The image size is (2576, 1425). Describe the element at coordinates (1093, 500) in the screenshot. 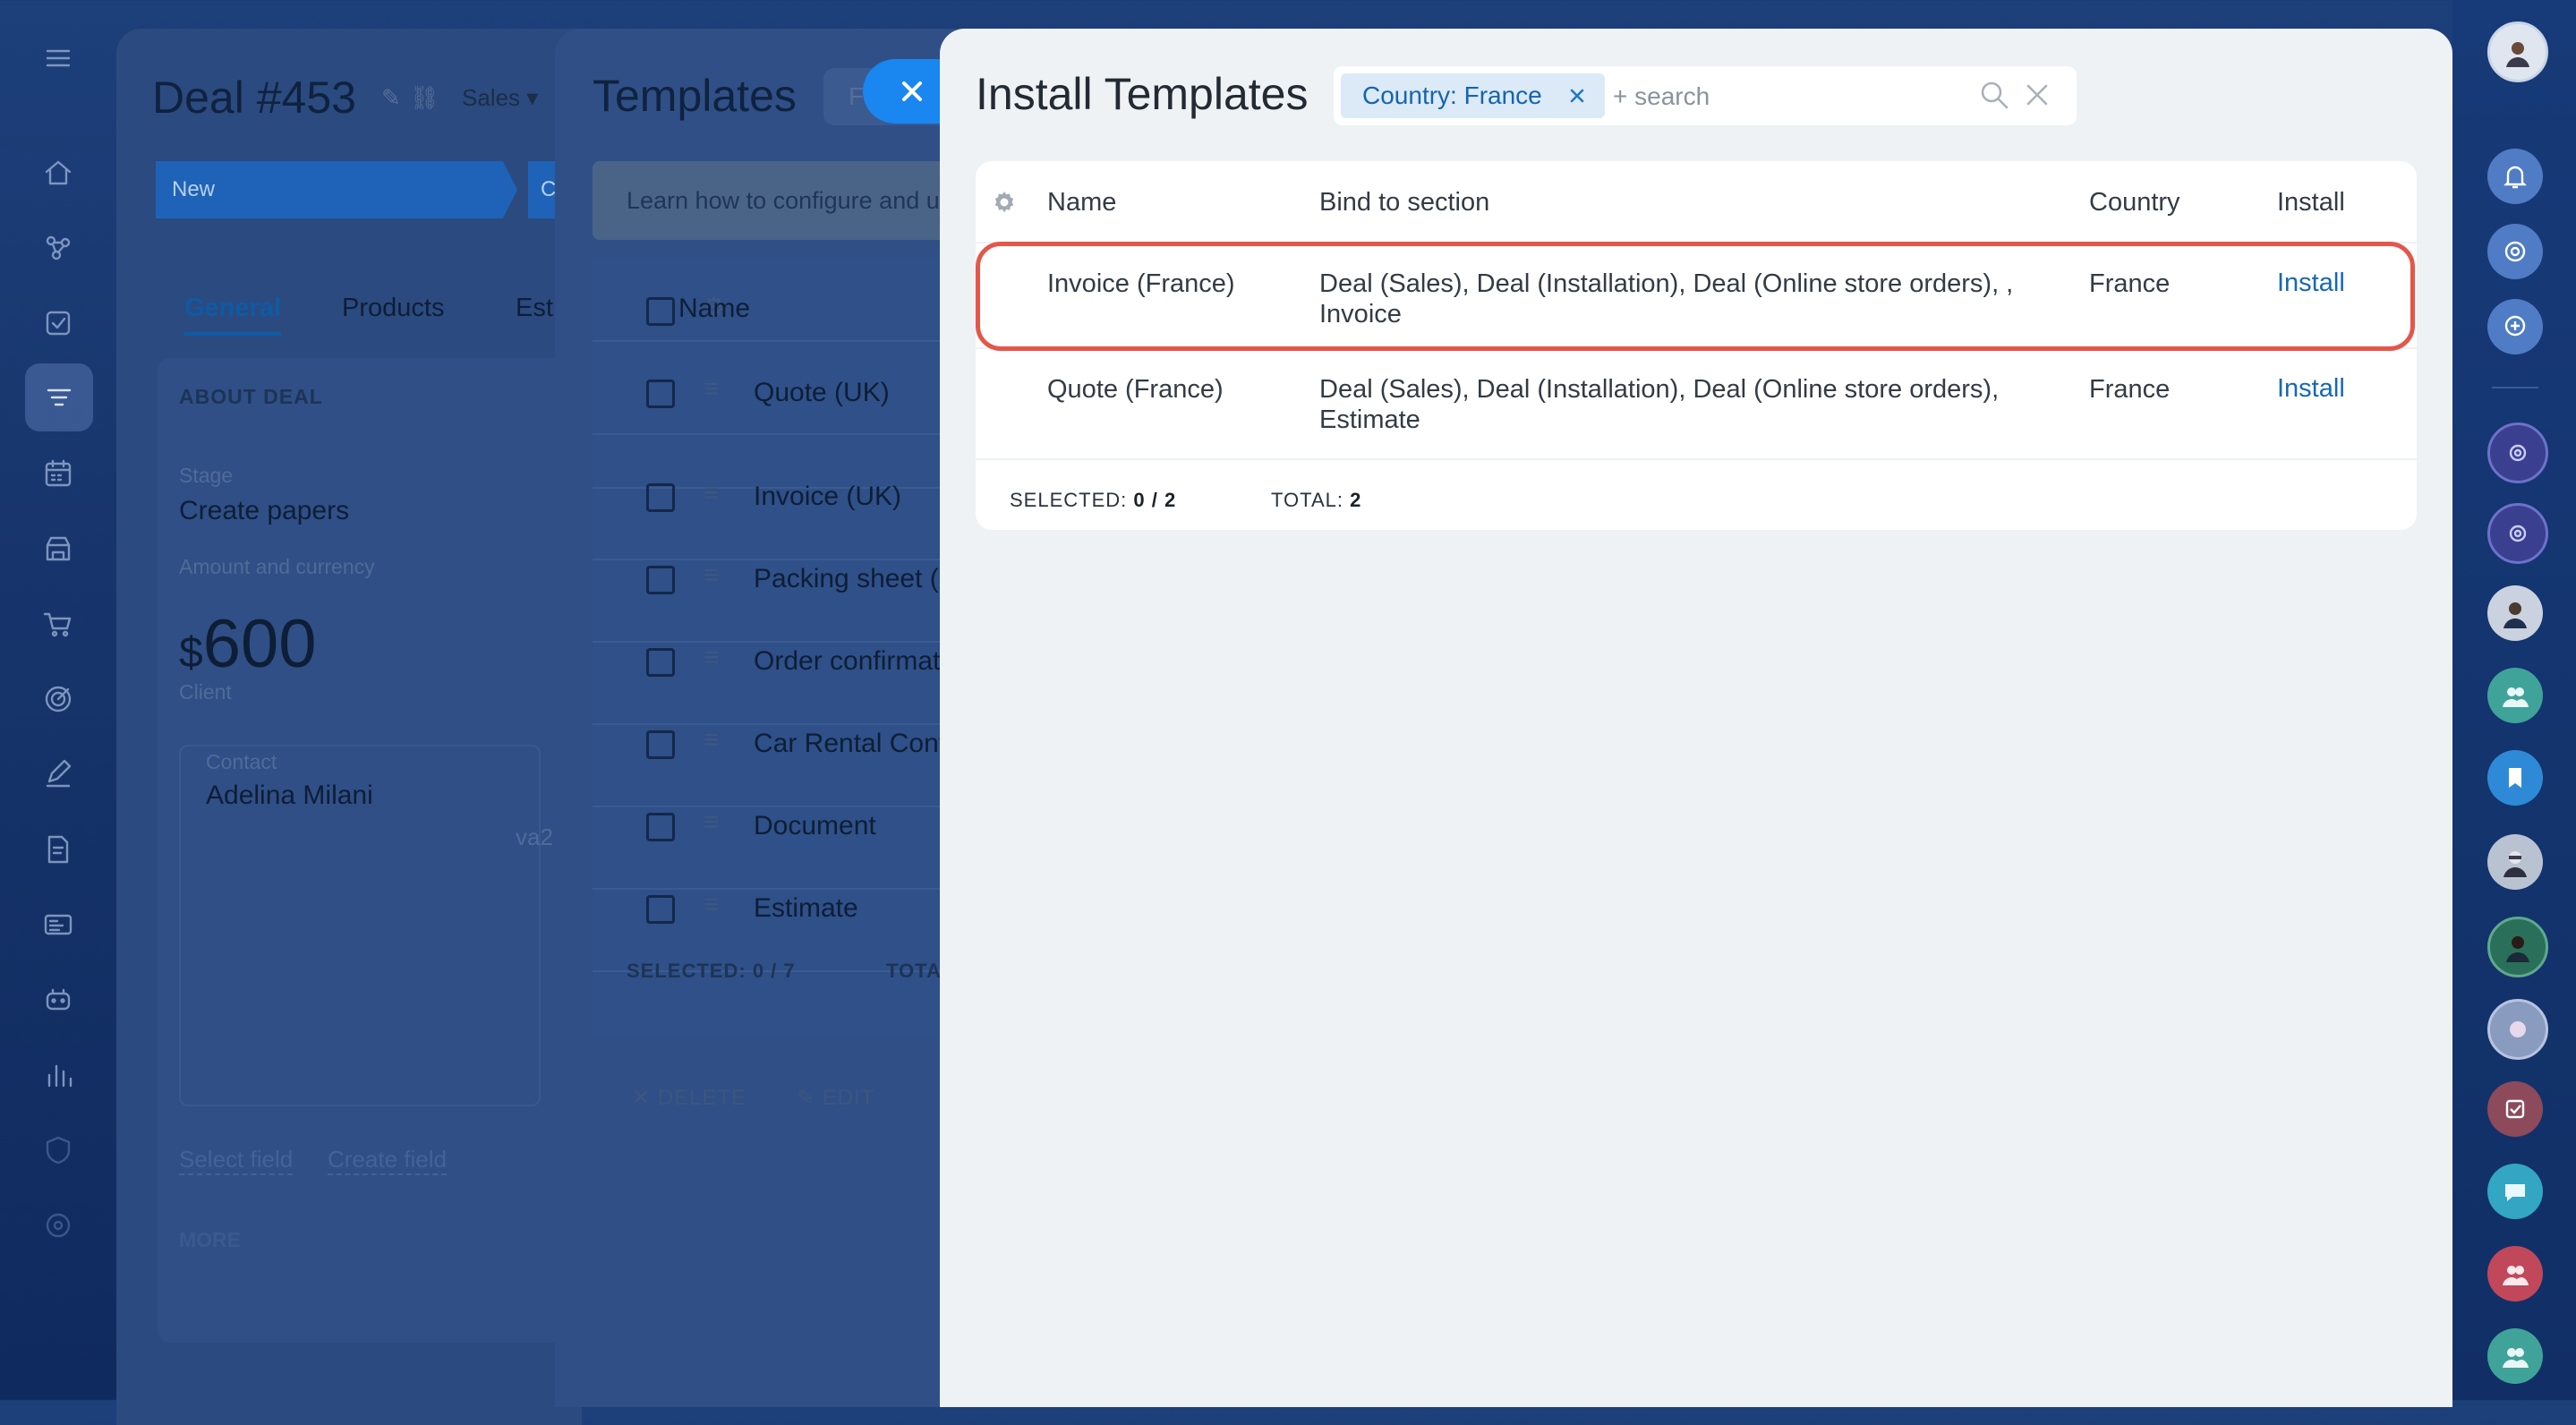

I see `selected-count: SELECTED: 0 / 2` at that location.